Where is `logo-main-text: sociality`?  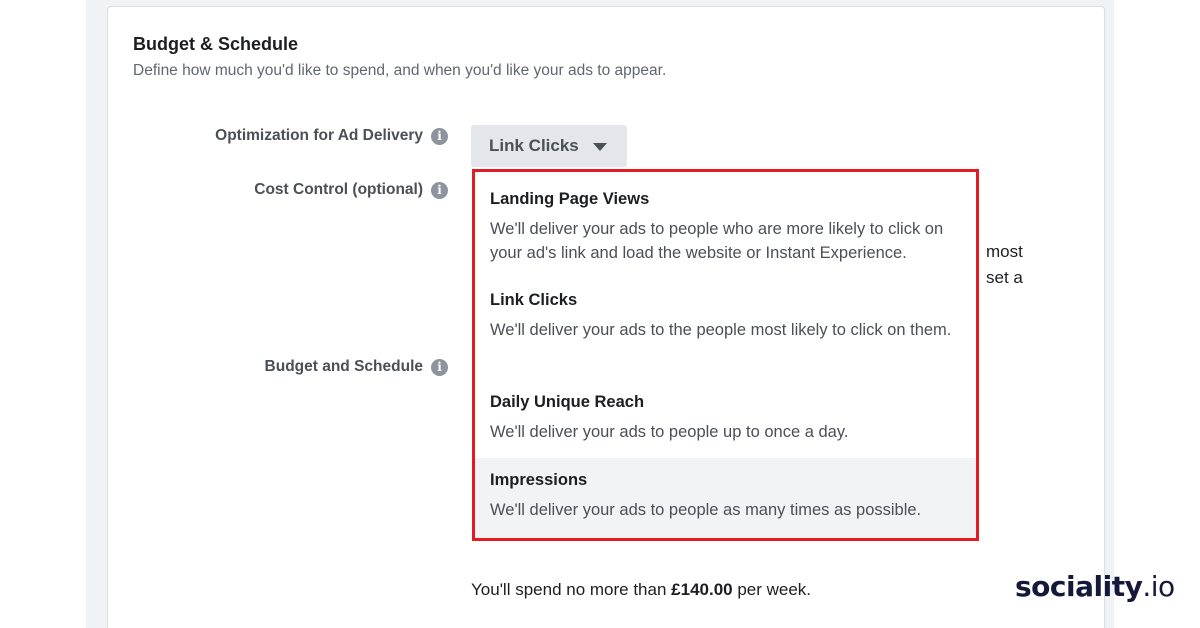 logo-main-text: sociality is located at coordinates (1079, 586).